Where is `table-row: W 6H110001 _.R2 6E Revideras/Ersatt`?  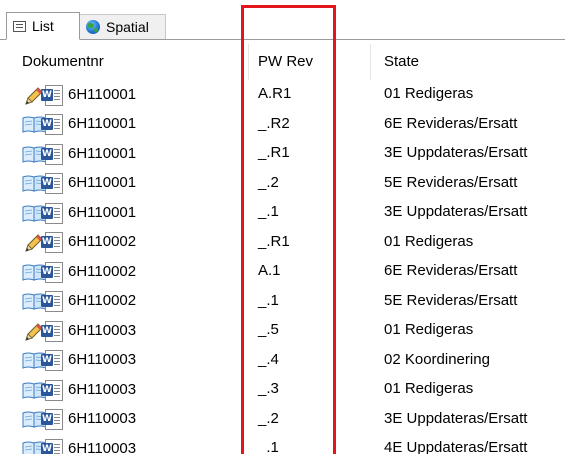 table-row: W 6H110001 _.R2 6E Revideras/Ersatt is located at coordinates (282, 124).